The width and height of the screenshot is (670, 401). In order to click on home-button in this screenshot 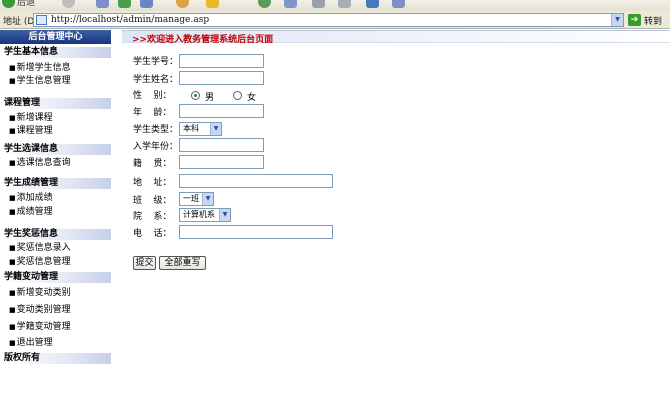, I will do `click(146, 4)`.